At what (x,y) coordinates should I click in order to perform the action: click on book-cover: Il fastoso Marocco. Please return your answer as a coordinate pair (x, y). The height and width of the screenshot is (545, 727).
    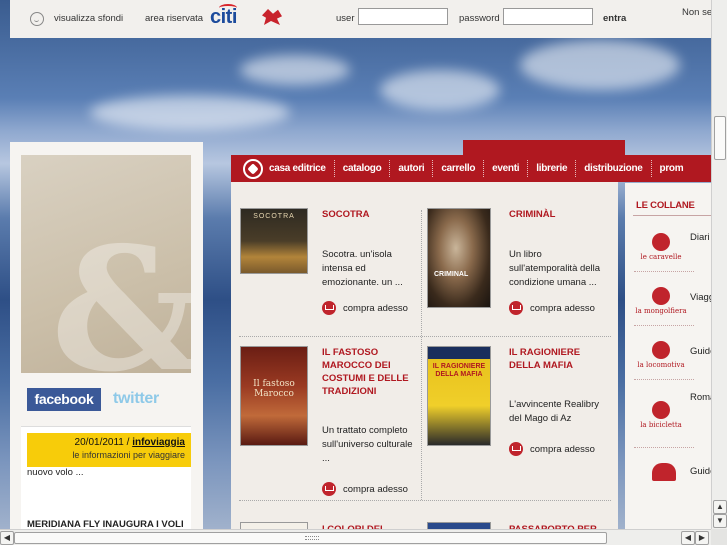
    Looking at the image, I should click on (274, 396).